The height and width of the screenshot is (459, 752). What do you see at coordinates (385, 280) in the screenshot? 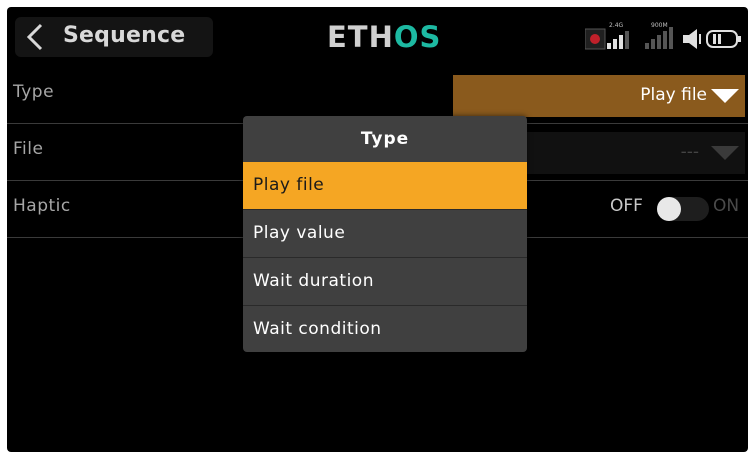
I see `option-wait-duration: Wait duration` at bounding box center [385, 280].